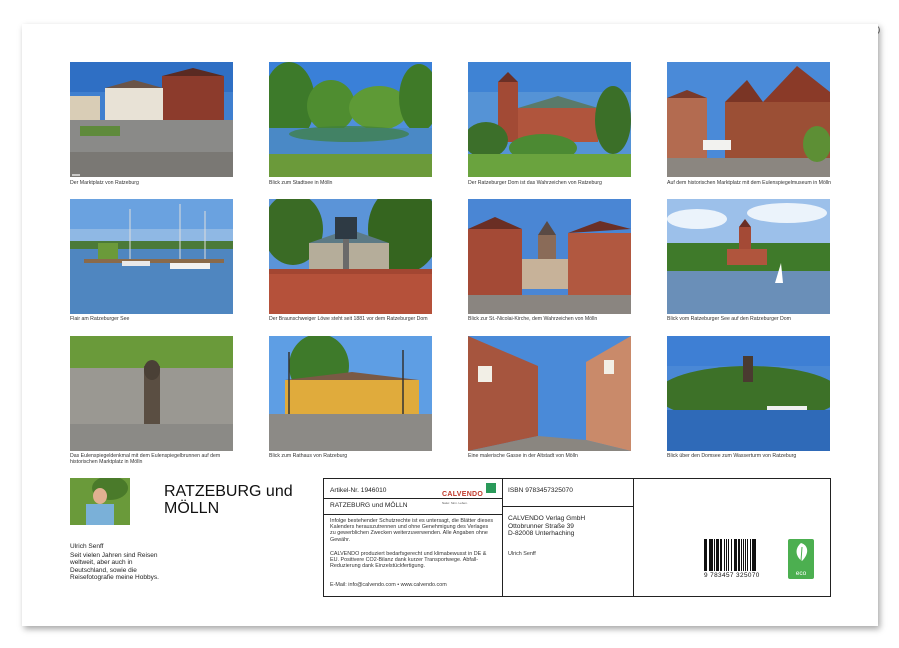  I want to click on photo-braunschweiger-loewe, so click(350, 256).